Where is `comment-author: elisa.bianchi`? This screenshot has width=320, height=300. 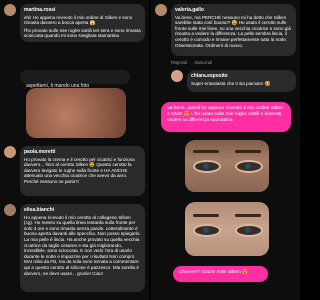 comment-author: elisa.bianchi is located at coordinates (39, 210).